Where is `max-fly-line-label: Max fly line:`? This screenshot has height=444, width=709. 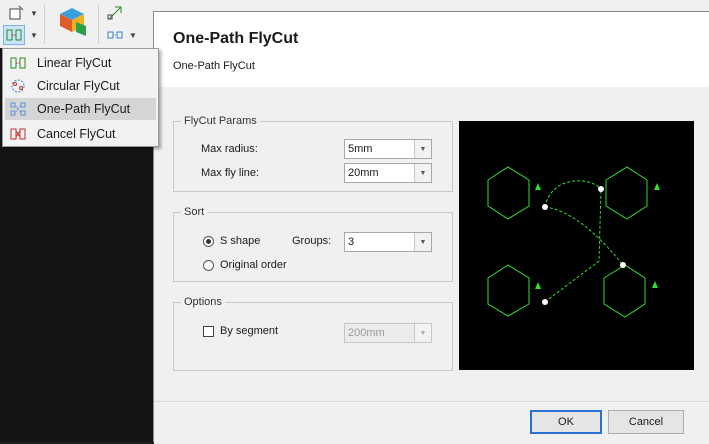
max-fly-line-label: Max fly line: is located at coordinates (230, 173).